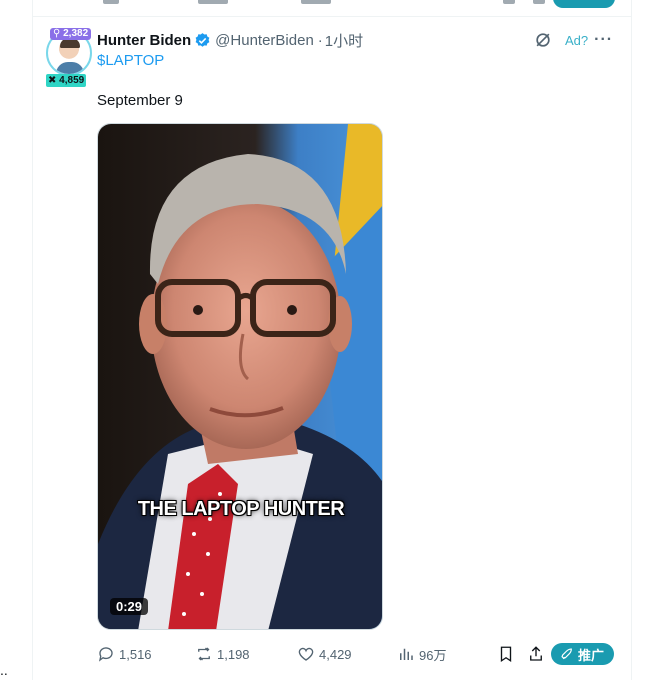 The width and height of the screenshot is (655, 680). Describe the element at coordinates (406, 654) in the screenshot. I see `views-icon` at that location.